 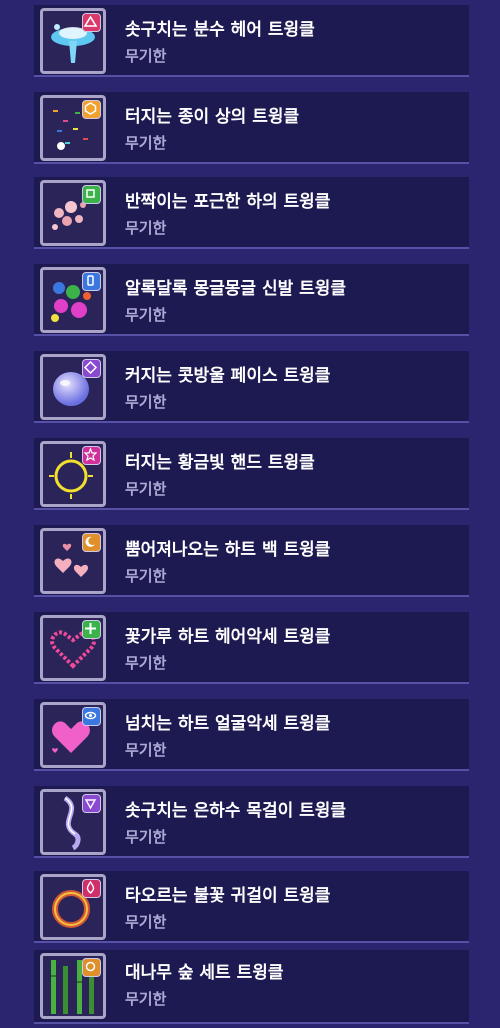 What do you see at coordinates (91, 281) in the screenshot?
I see `shoe-badge-icon` at bounding box center [91, 281].